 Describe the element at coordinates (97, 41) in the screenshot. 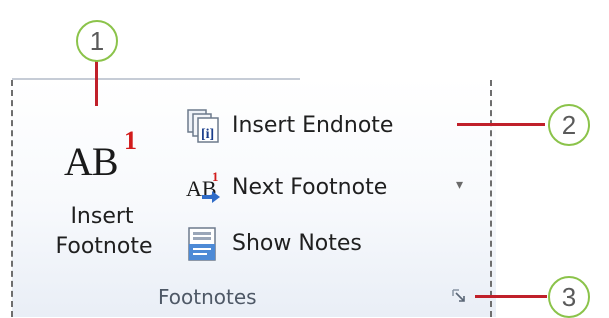

I see `callout-1: 1` at that location.